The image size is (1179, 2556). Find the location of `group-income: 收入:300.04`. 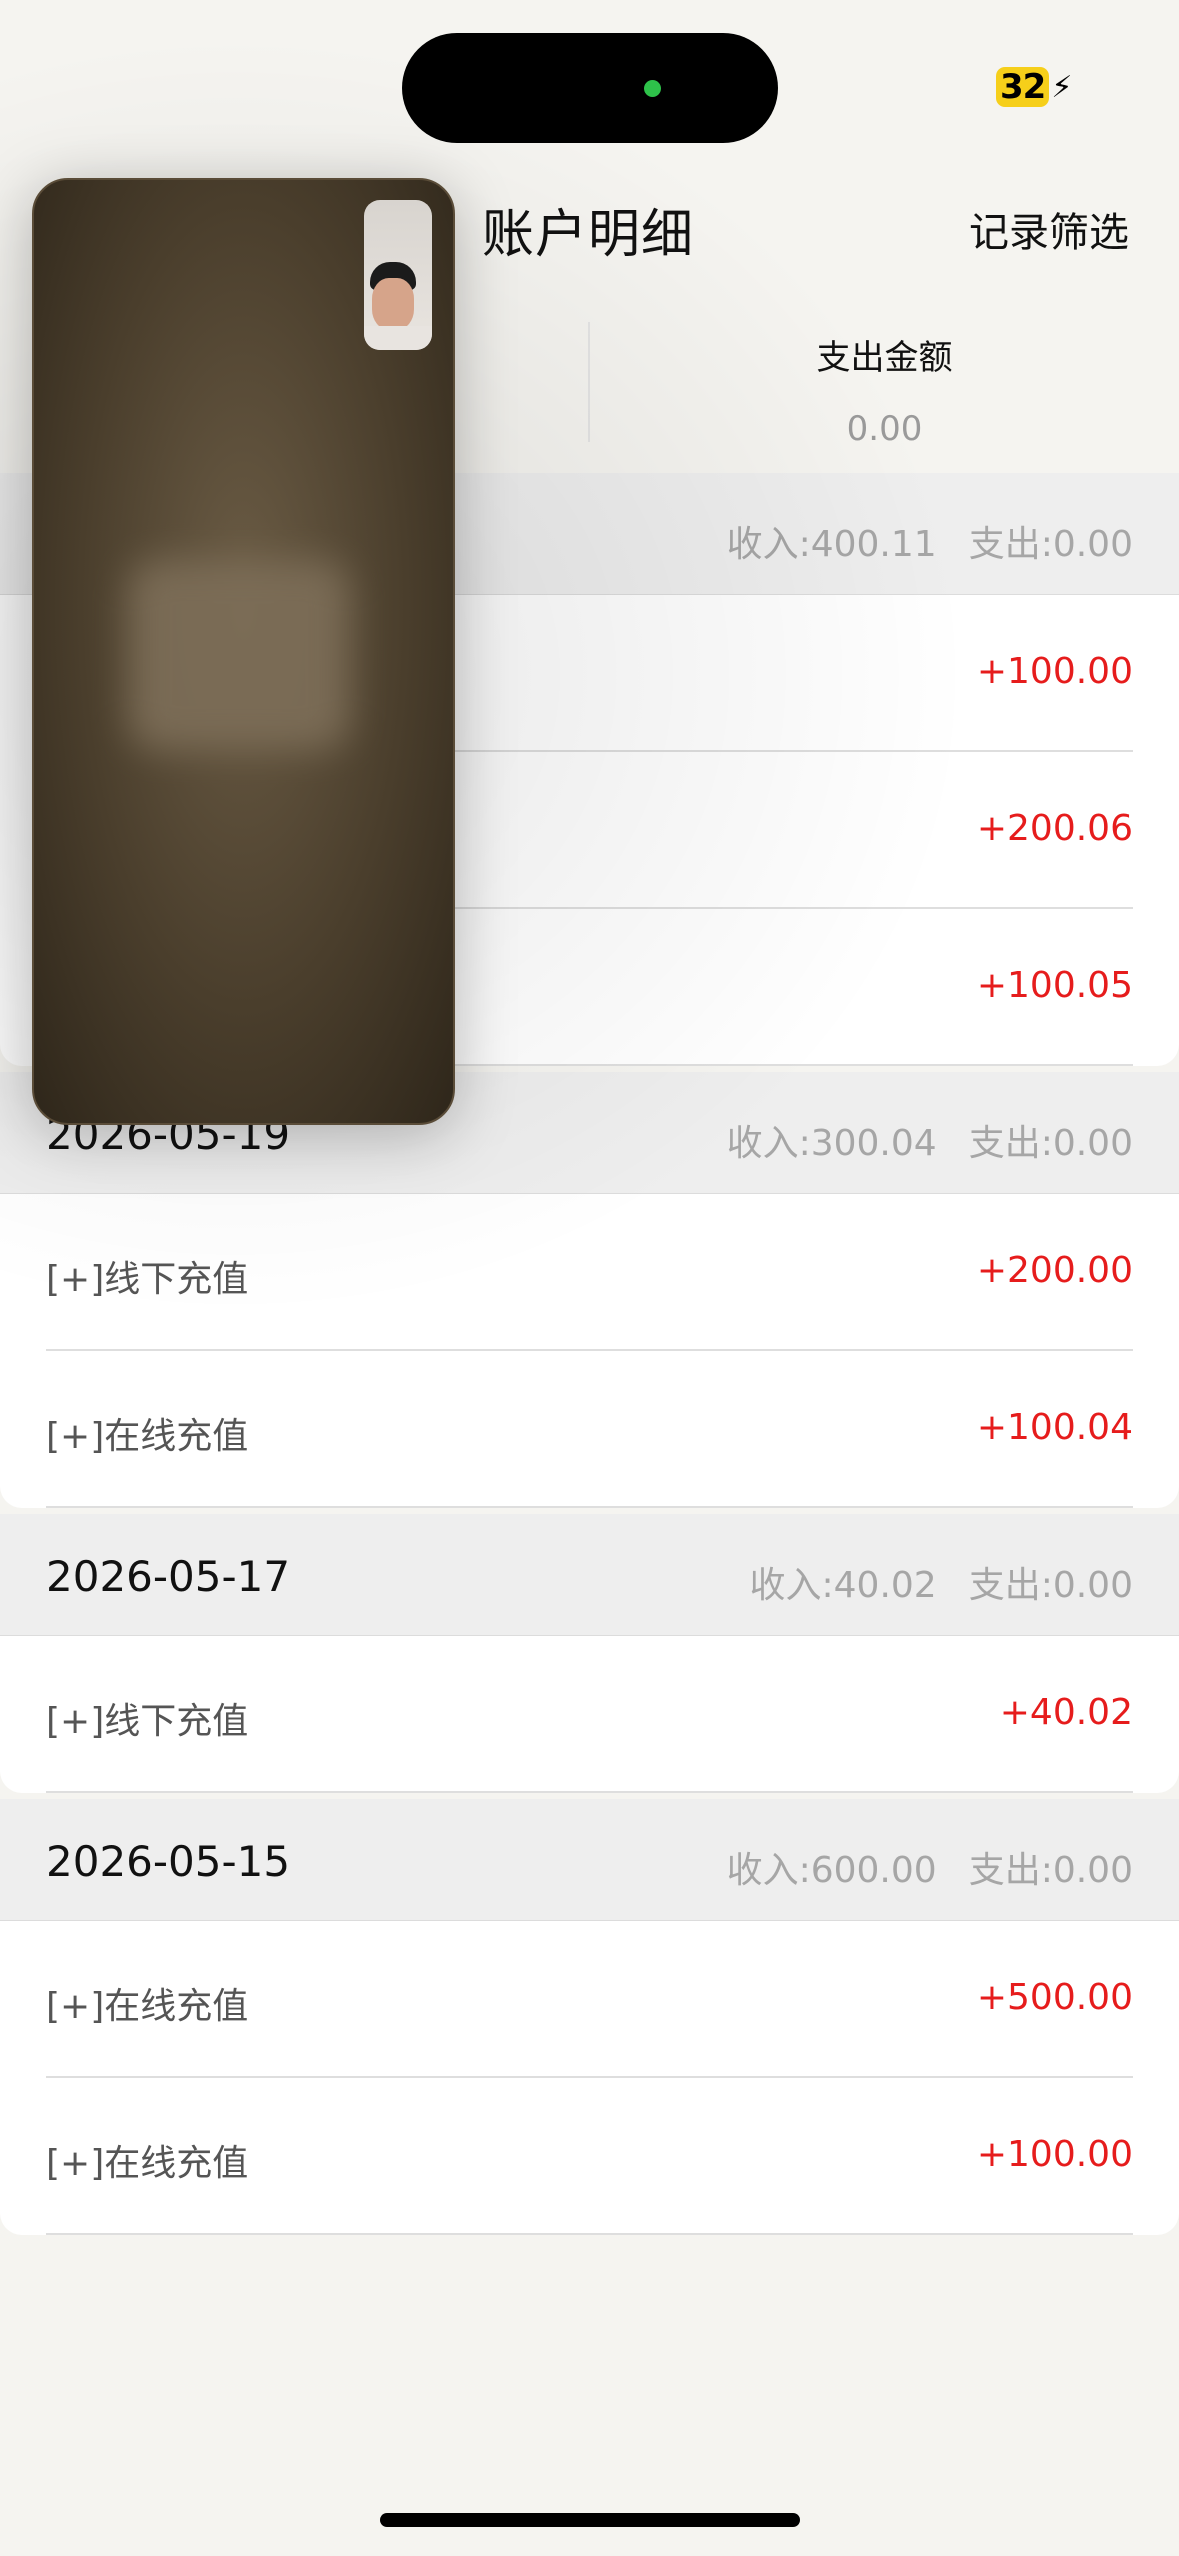

group-income: 收入:300.04 is located at coordinates (831, 1143).